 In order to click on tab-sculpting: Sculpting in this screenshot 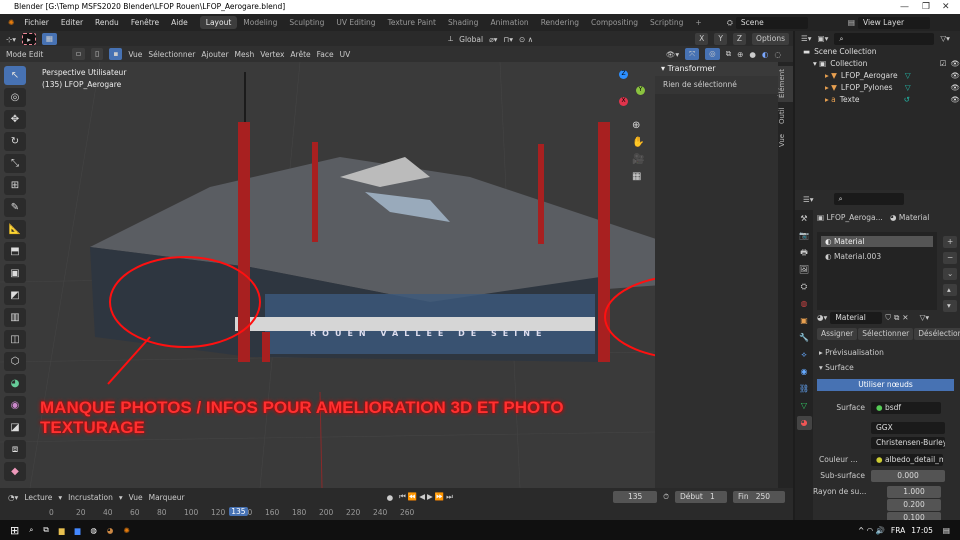, I will do `click(306, 22)`.